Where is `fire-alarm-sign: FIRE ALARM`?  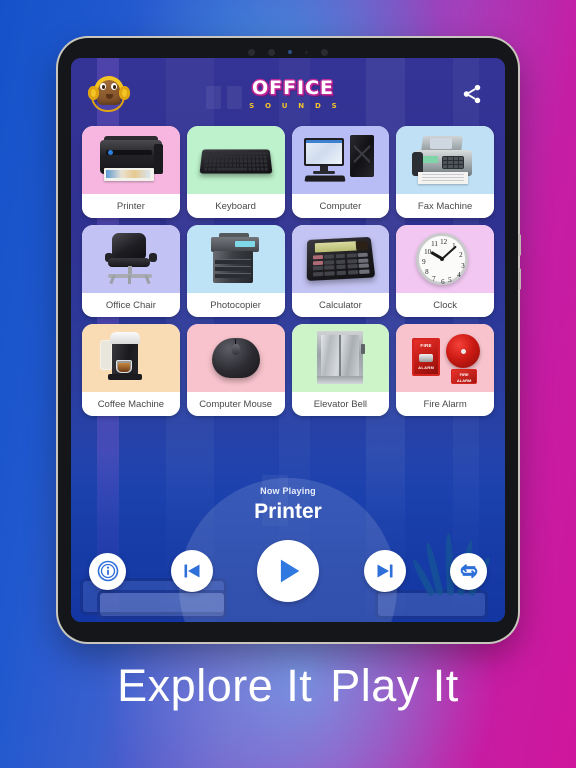 fire-alarm-sign: FIRE ALARM is located at coordinates (464, 376).